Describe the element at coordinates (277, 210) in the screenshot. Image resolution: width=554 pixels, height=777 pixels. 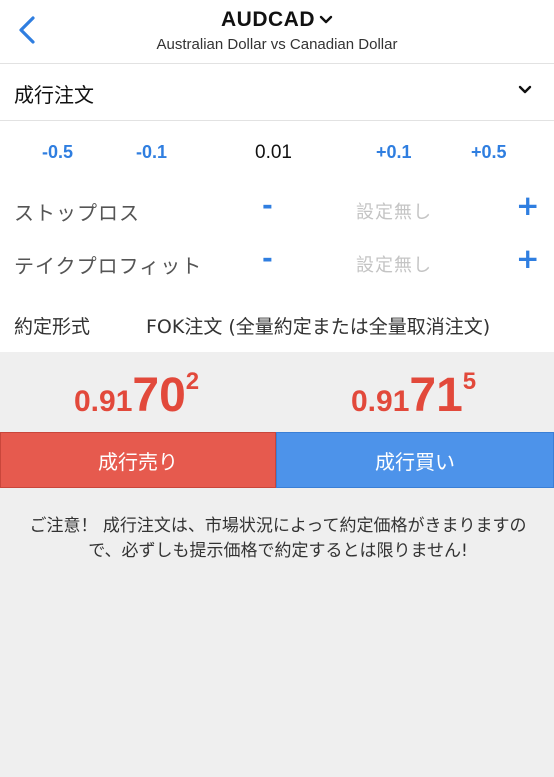
I see `stop-loss-row: ストップロス - 設定無し +` at that location.